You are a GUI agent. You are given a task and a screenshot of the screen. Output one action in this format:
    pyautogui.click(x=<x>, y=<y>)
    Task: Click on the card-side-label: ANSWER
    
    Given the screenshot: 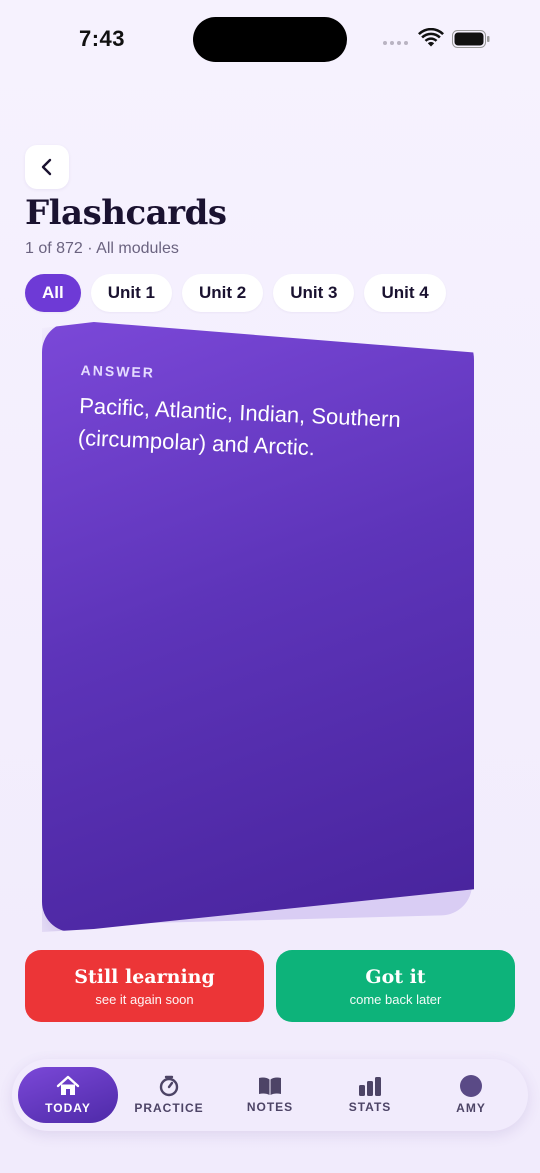 What is the action you would take?
    pyautogui.click(x=118, y=371)
    